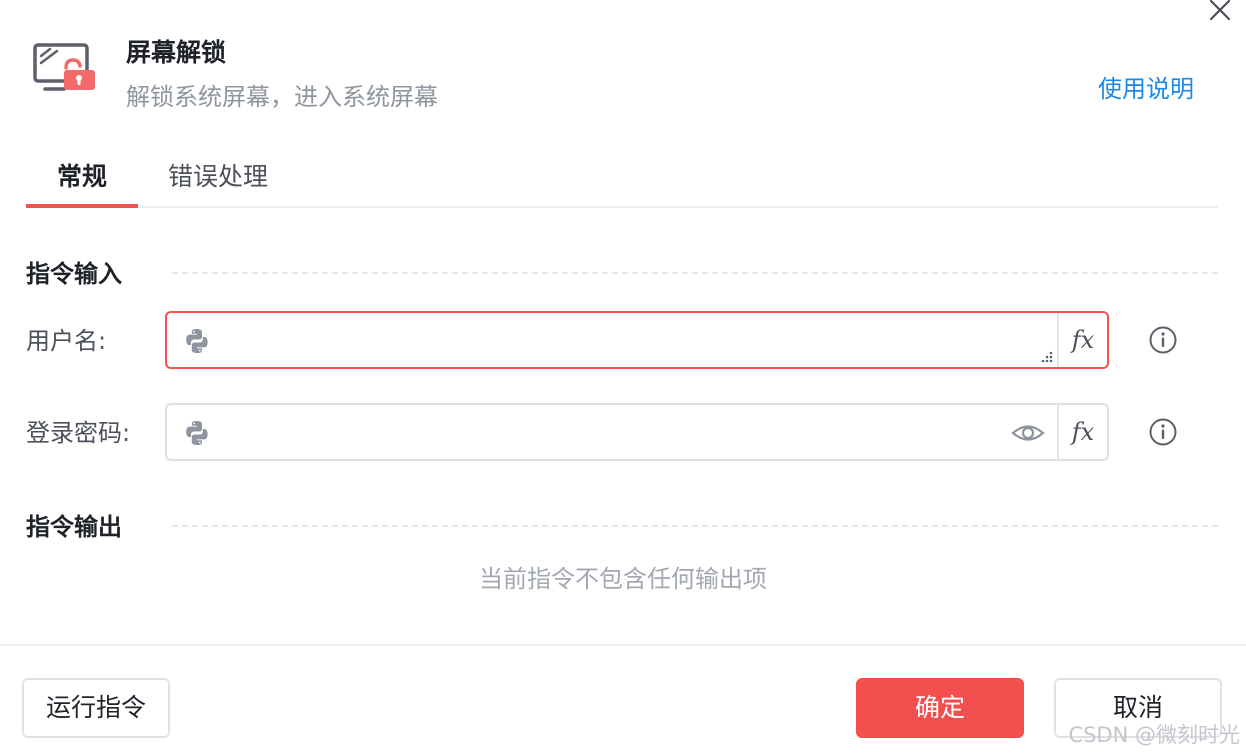  I want to click on dialog-subtitle: 解锁系统屏幕，进入系统屏幕, so click(282, 97).